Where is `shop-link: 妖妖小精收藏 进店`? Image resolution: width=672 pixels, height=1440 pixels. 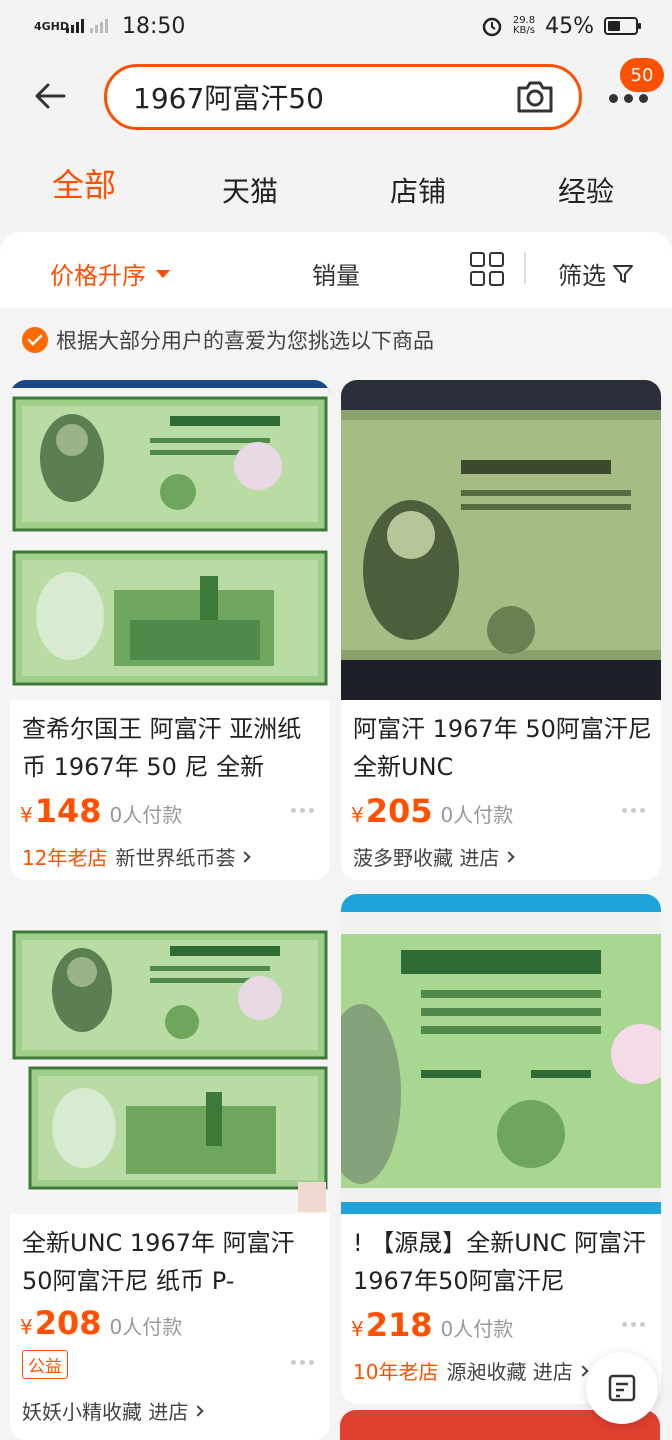
shop-link: 妖妖小精收藏 进店 is located at coordinates (113, 1410).